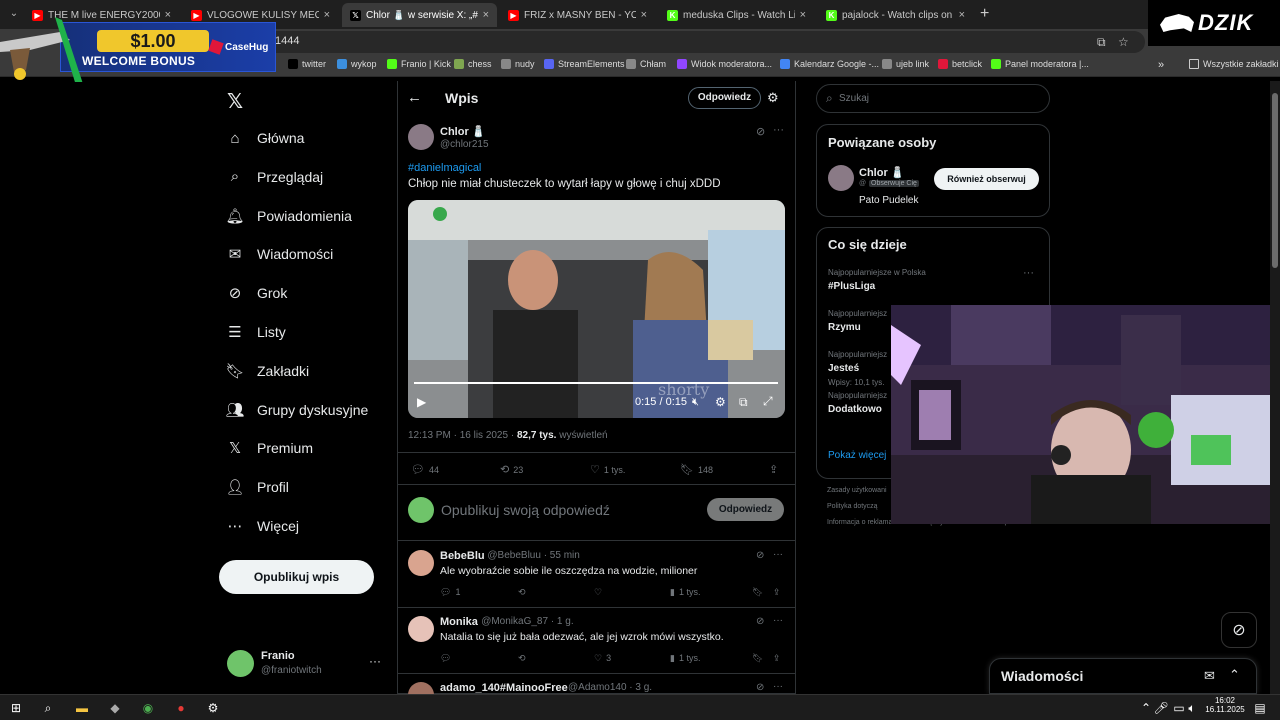 Image resolution: width=1280 pixels, height=720 pixels. Describe the element at coordinates (115, 708) in the screenshot. I see `app-icon: ◆` at that location.